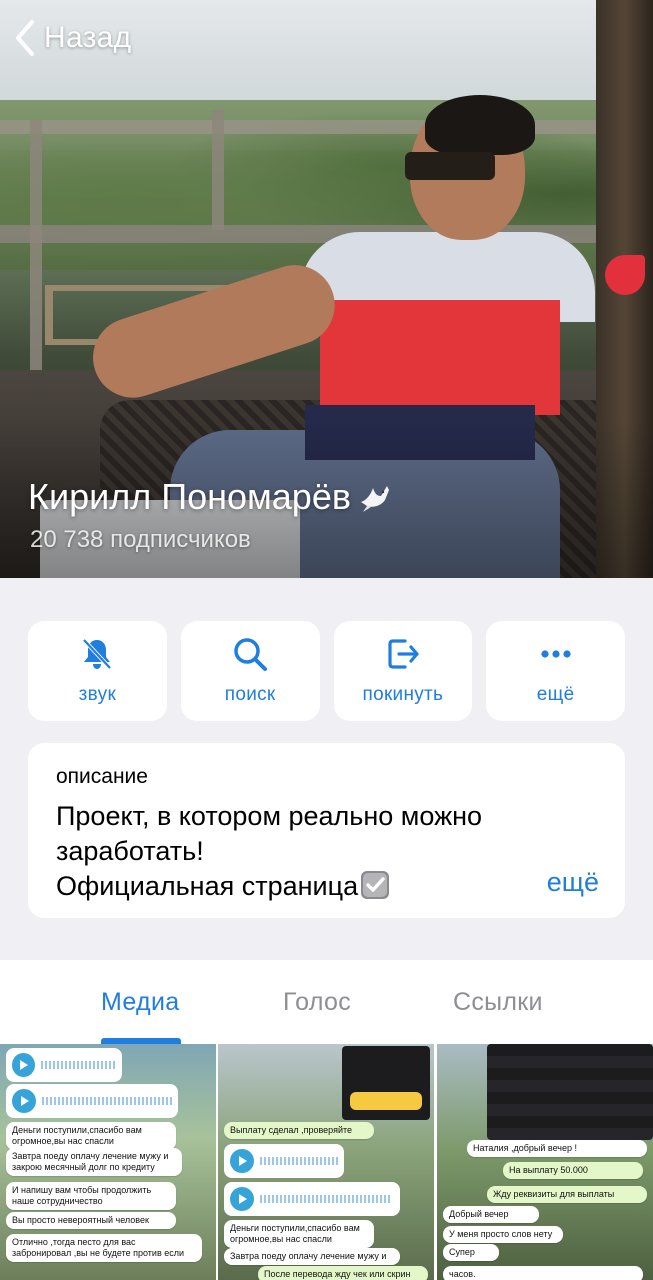  What do you see at coordinates (25, 38) in the screenshot?
I see `chevron-left-icon` at bounding box center [25, 38].